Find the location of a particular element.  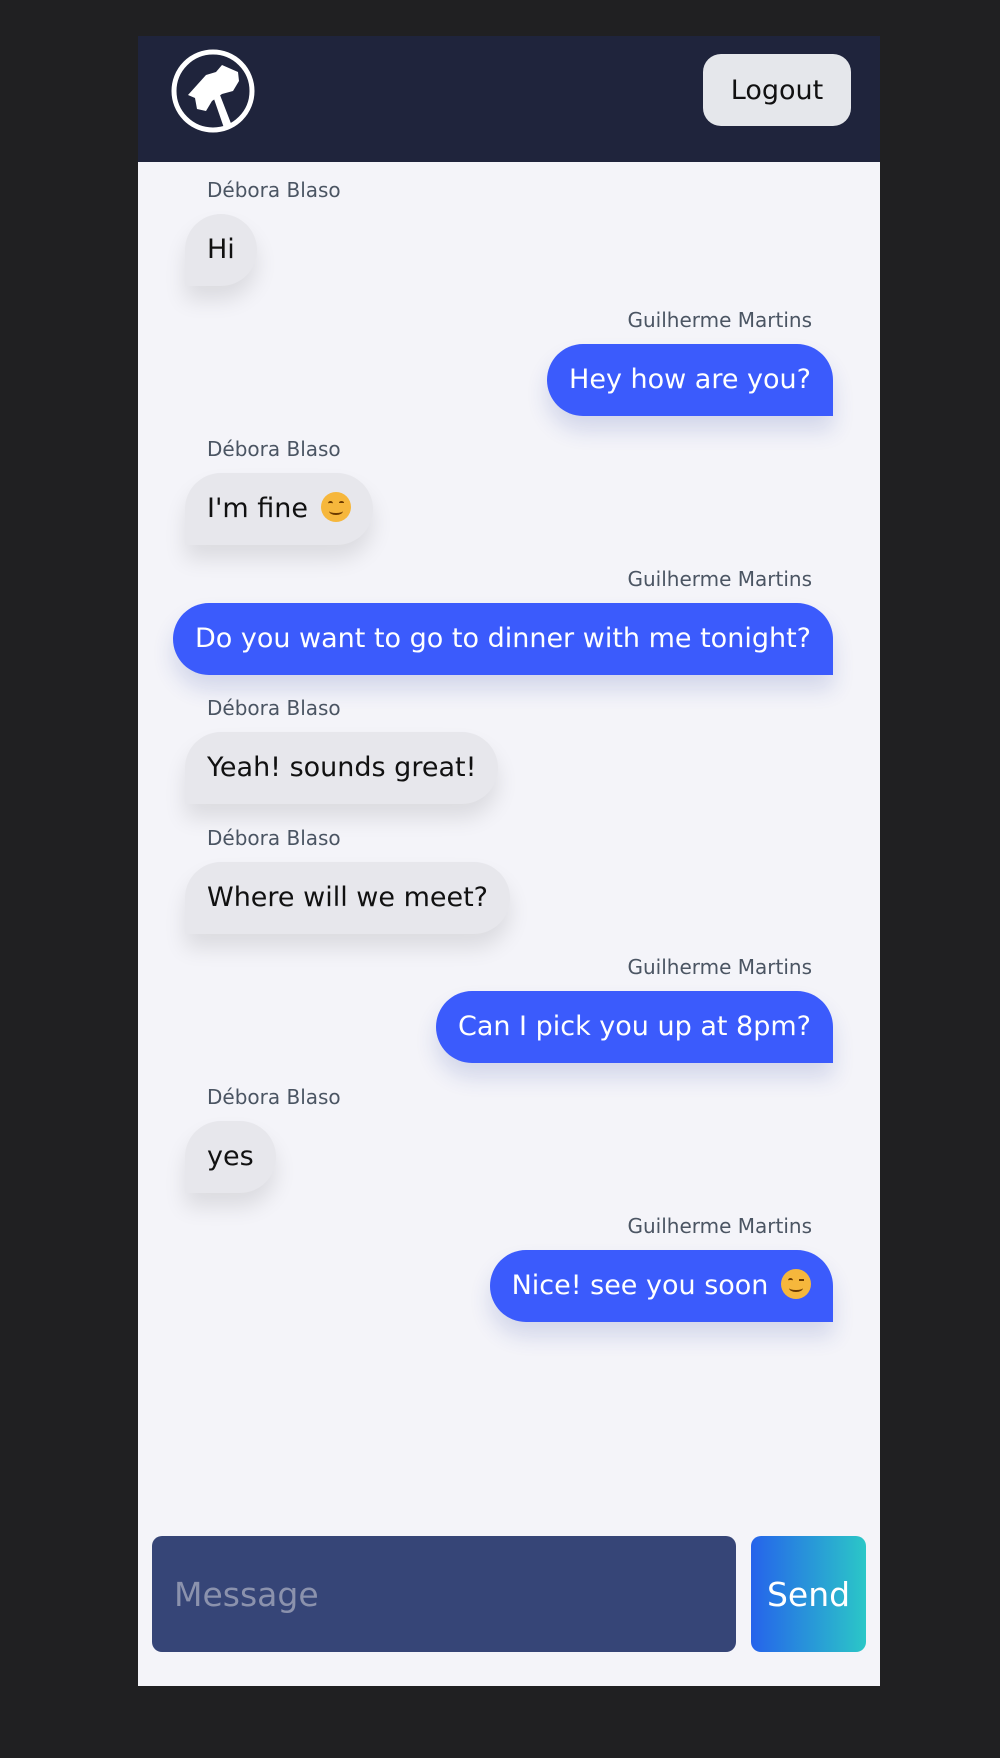

logout-button: Logout is located at coordinates (777, 90).